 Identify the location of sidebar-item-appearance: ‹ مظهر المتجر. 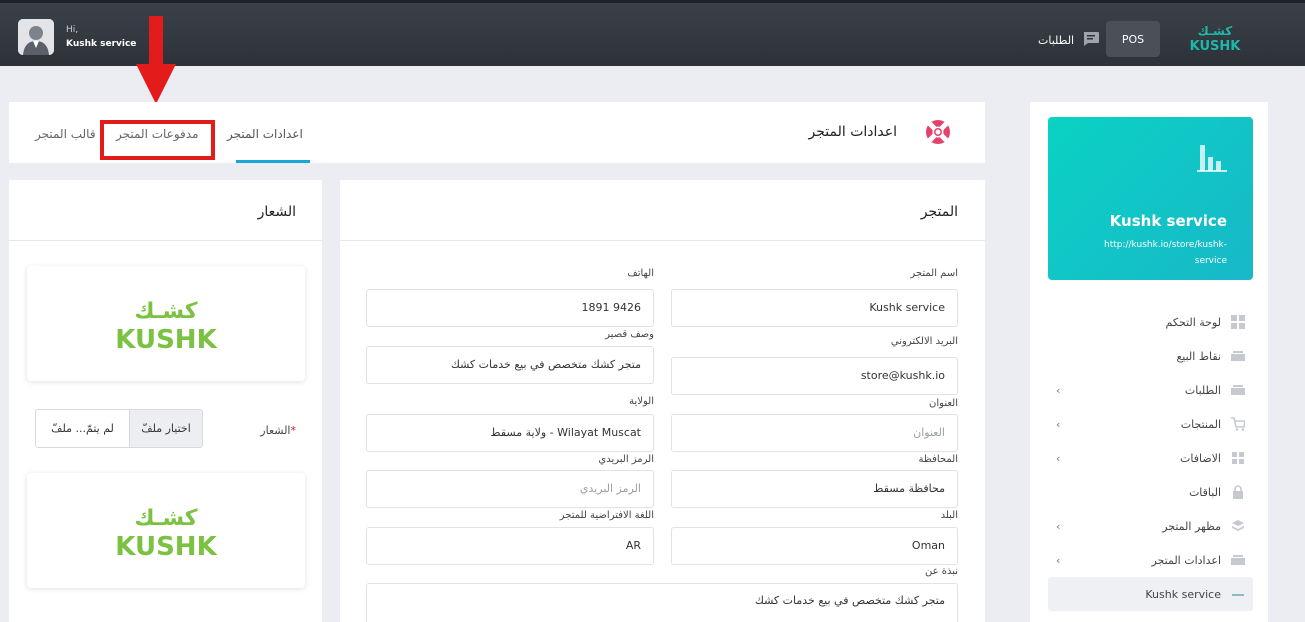
(1150, 526).